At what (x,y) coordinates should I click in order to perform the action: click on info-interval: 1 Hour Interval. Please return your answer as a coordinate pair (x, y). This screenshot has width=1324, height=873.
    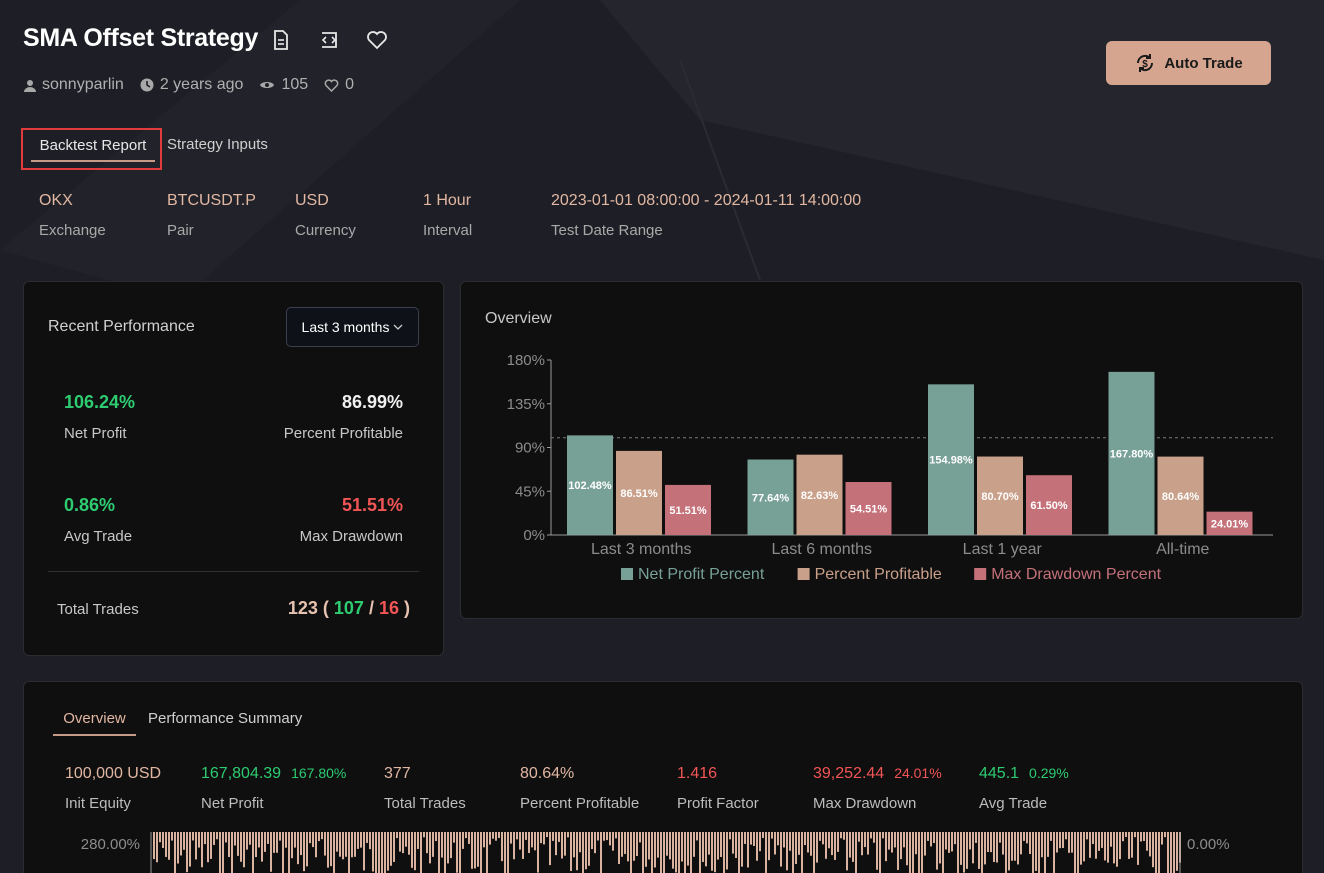
    Looking at the image, I should click on (447, 215).